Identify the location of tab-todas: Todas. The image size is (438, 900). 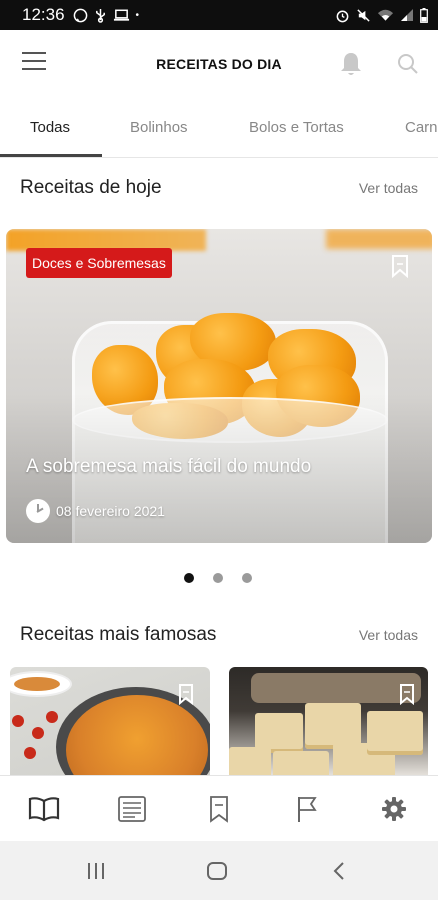
(50, 127).